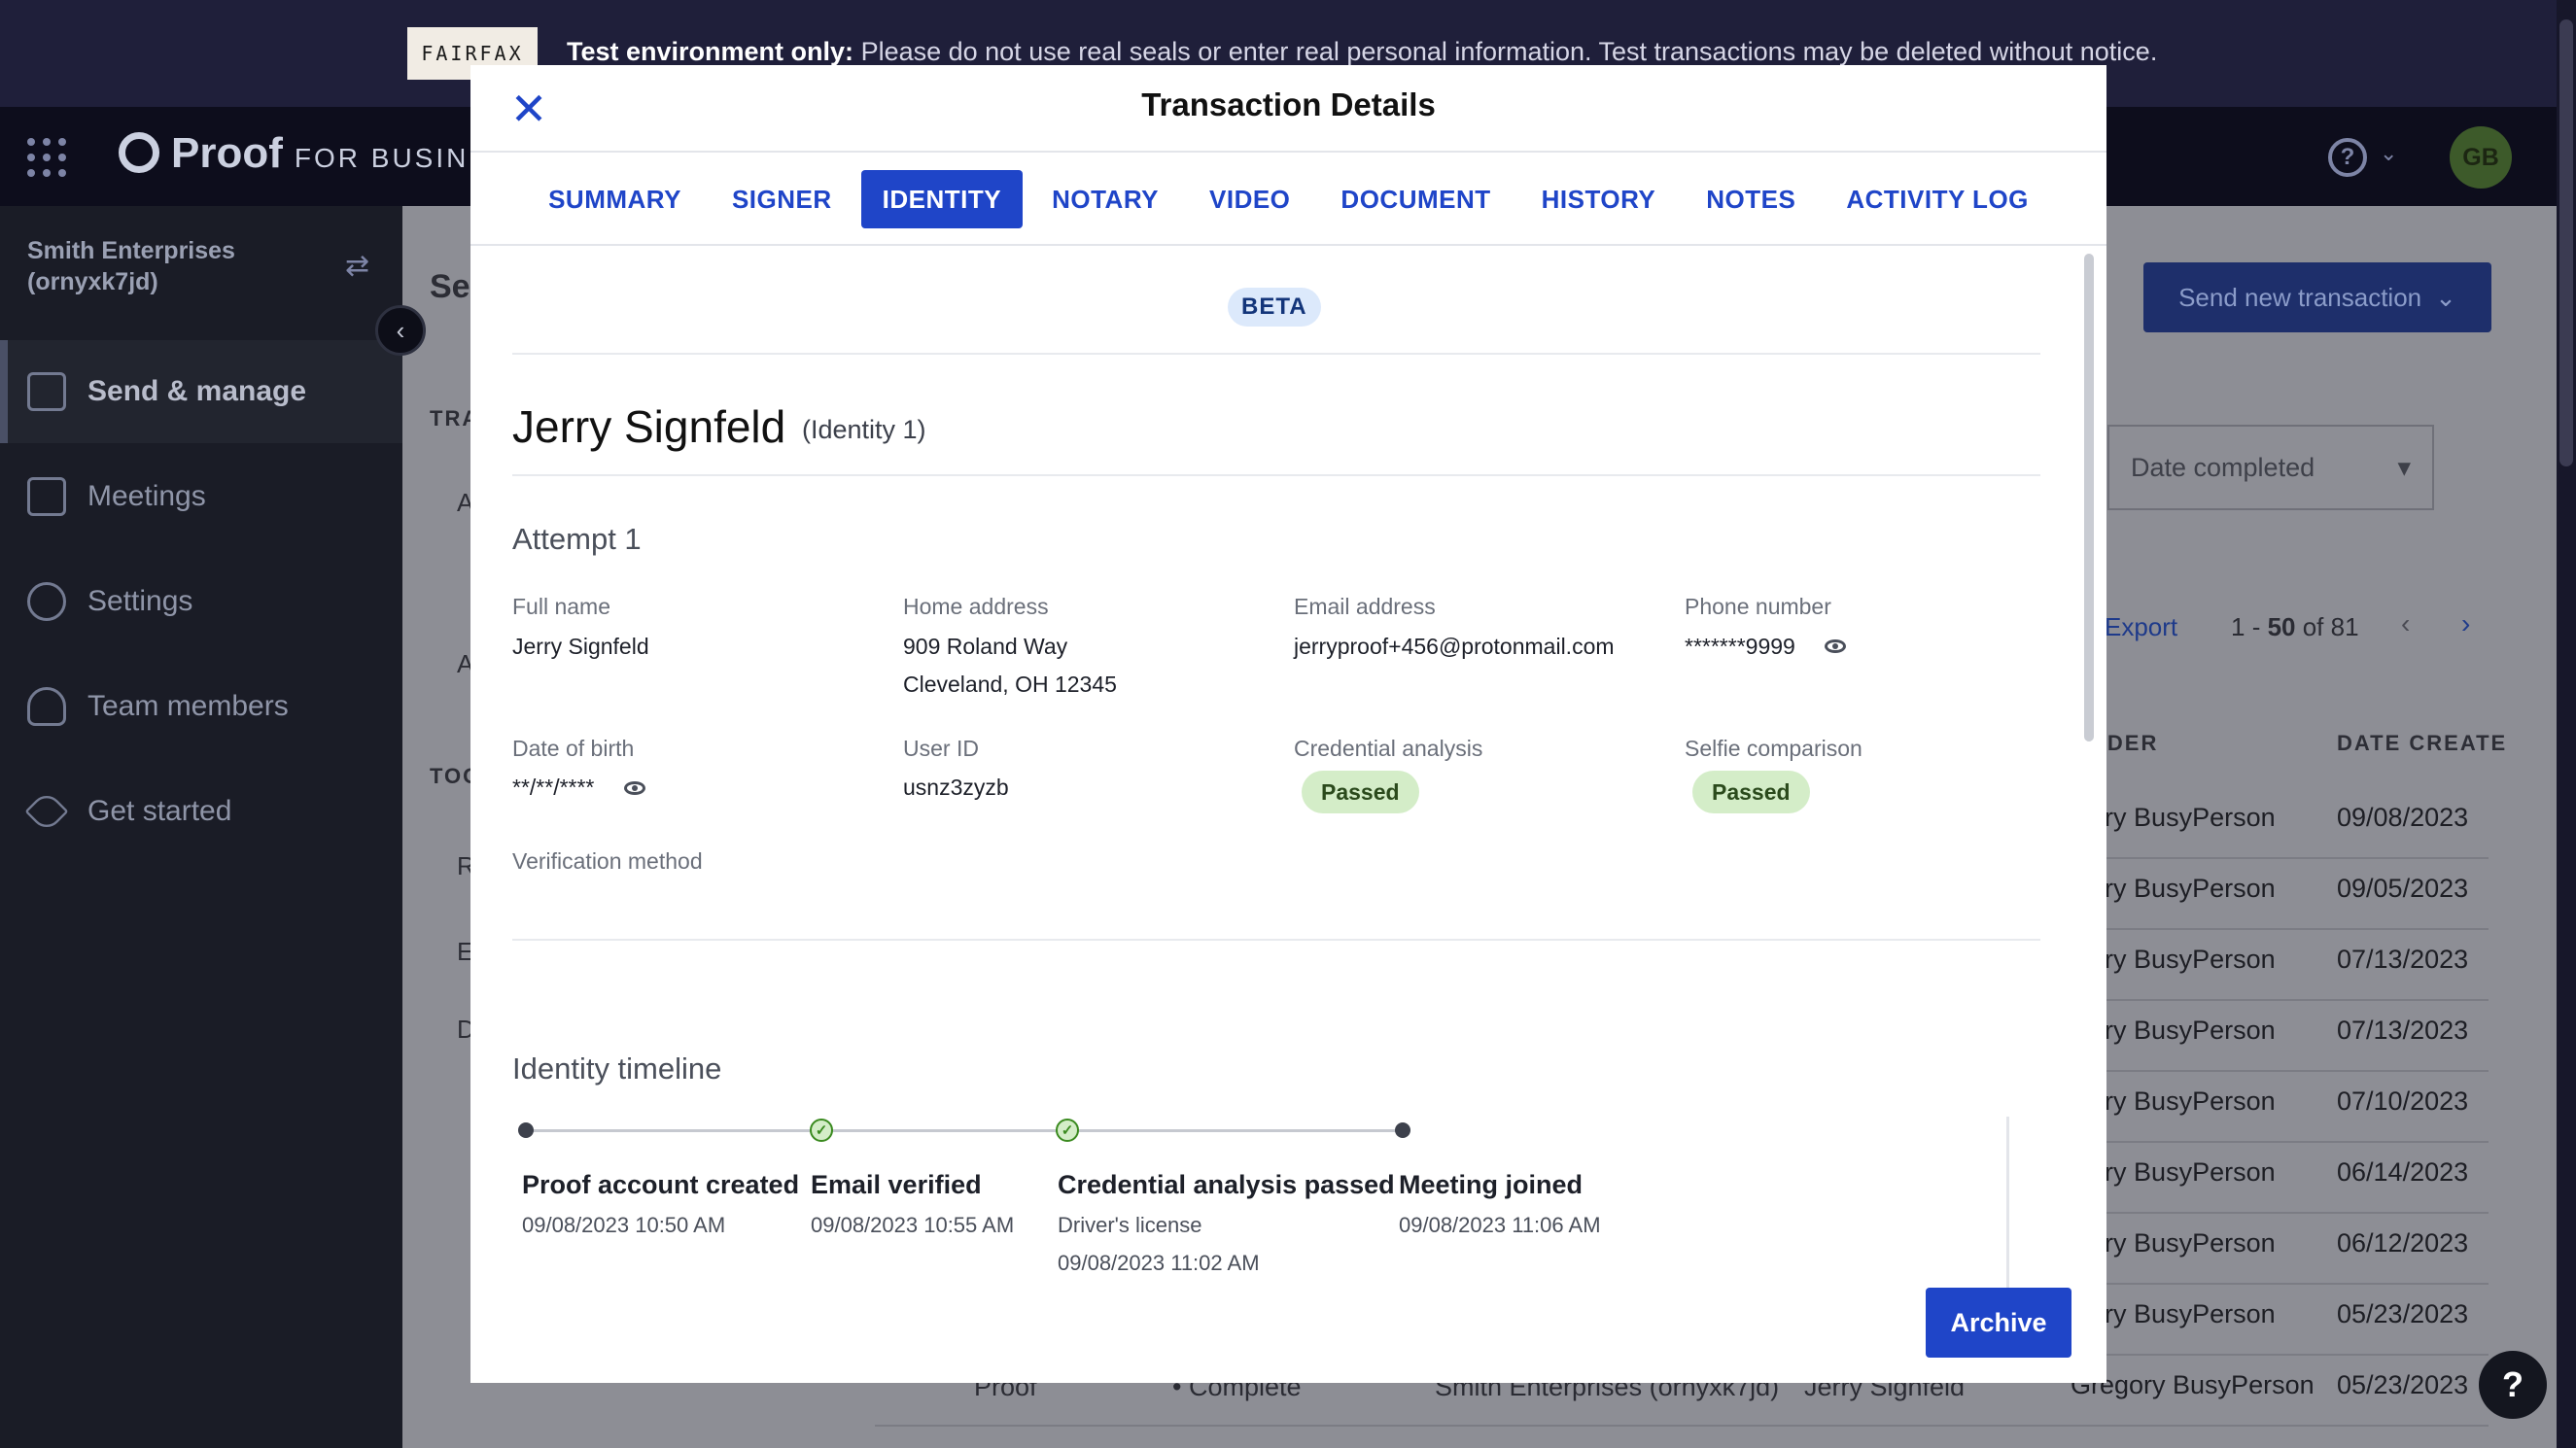  Describe the element at coordinates (913, 1225) in the screenshot. I see `timeline-event-time: 09/08/2023 10:55 AM` at that location.